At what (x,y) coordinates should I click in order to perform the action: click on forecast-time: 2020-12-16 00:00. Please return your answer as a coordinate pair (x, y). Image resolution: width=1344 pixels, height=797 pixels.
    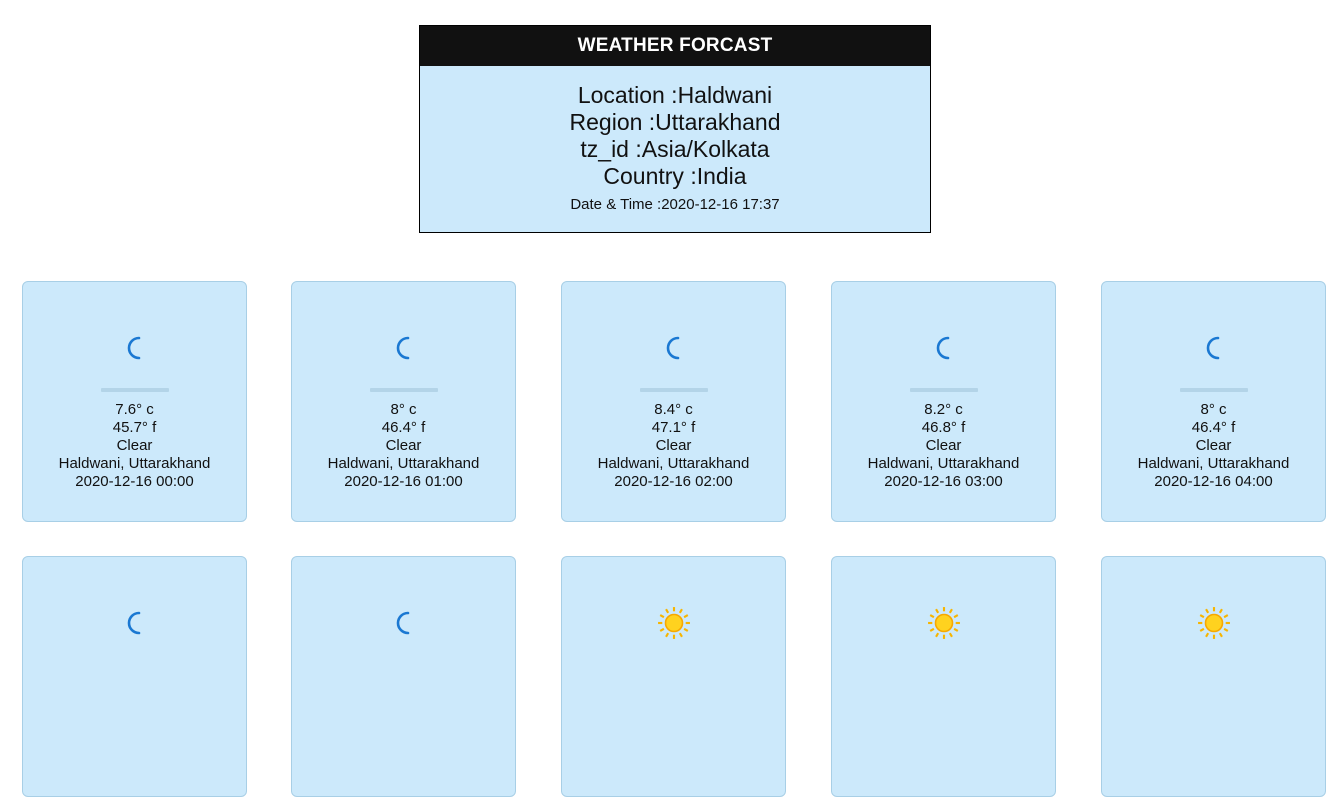
    Looking at the image, I should click on (134, 481).